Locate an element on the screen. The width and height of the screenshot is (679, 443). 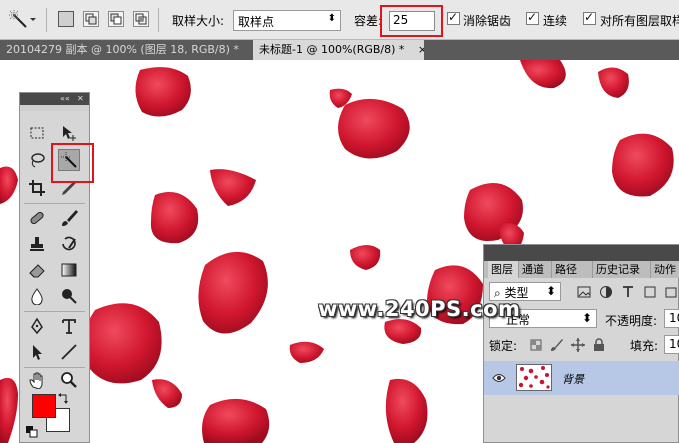
lock-position-icon is located at coordinates (578, 345).